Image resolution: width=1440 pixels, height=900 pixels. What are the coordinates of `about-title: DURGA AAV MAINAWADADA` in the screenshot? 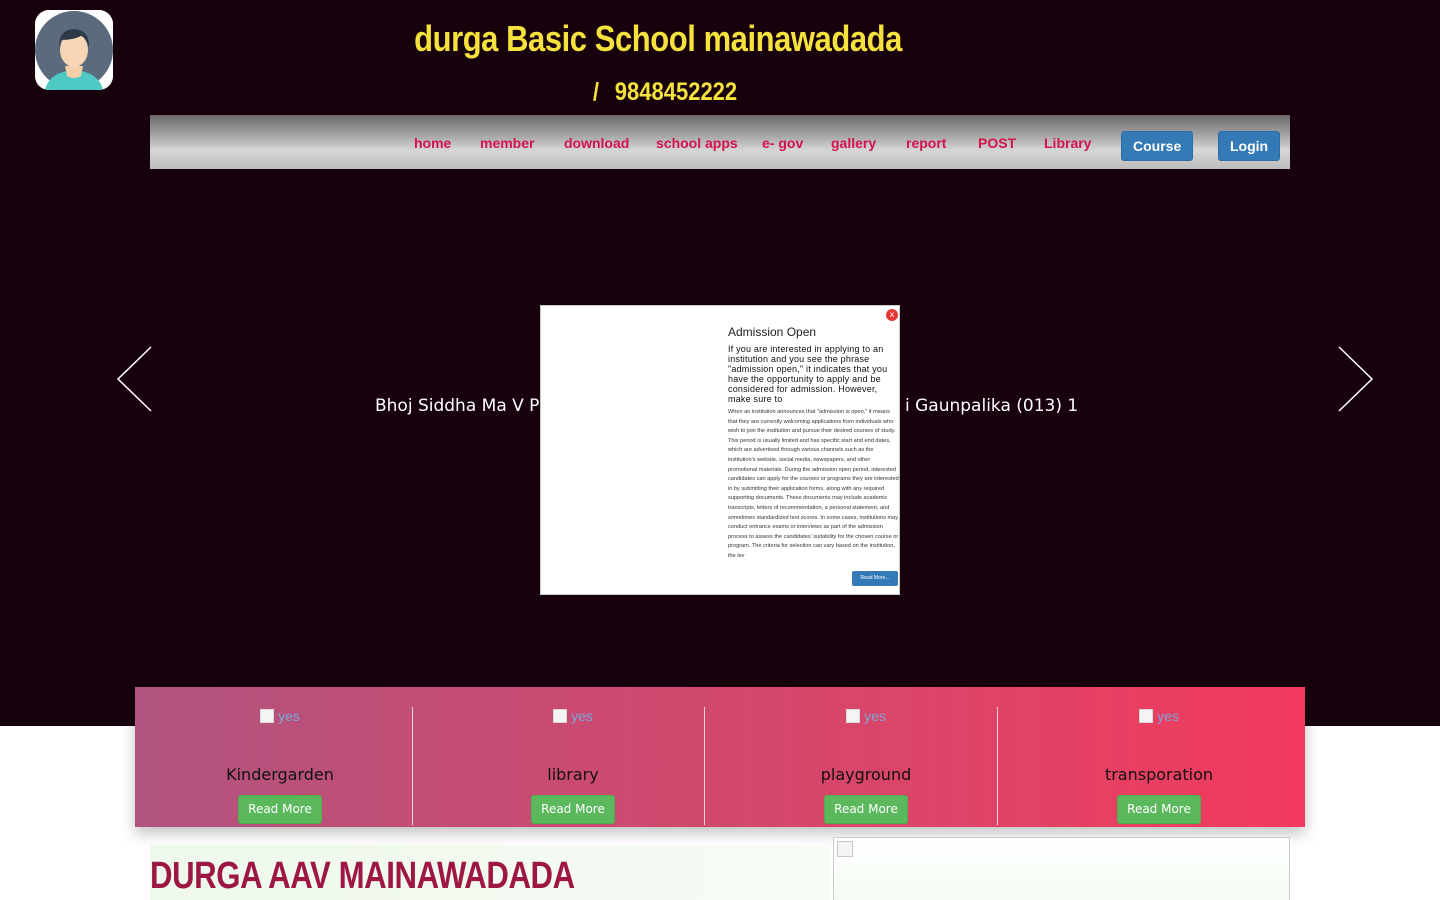 It's located at (362, 876).